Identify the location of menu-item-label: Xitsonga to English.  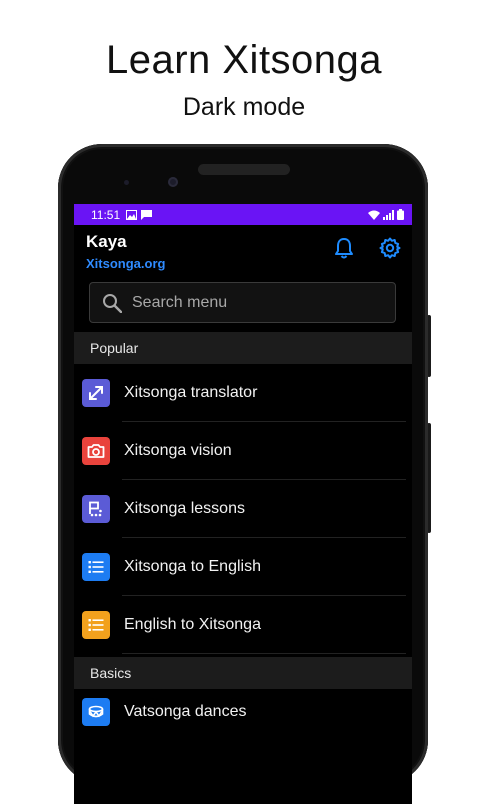
(192, 566).